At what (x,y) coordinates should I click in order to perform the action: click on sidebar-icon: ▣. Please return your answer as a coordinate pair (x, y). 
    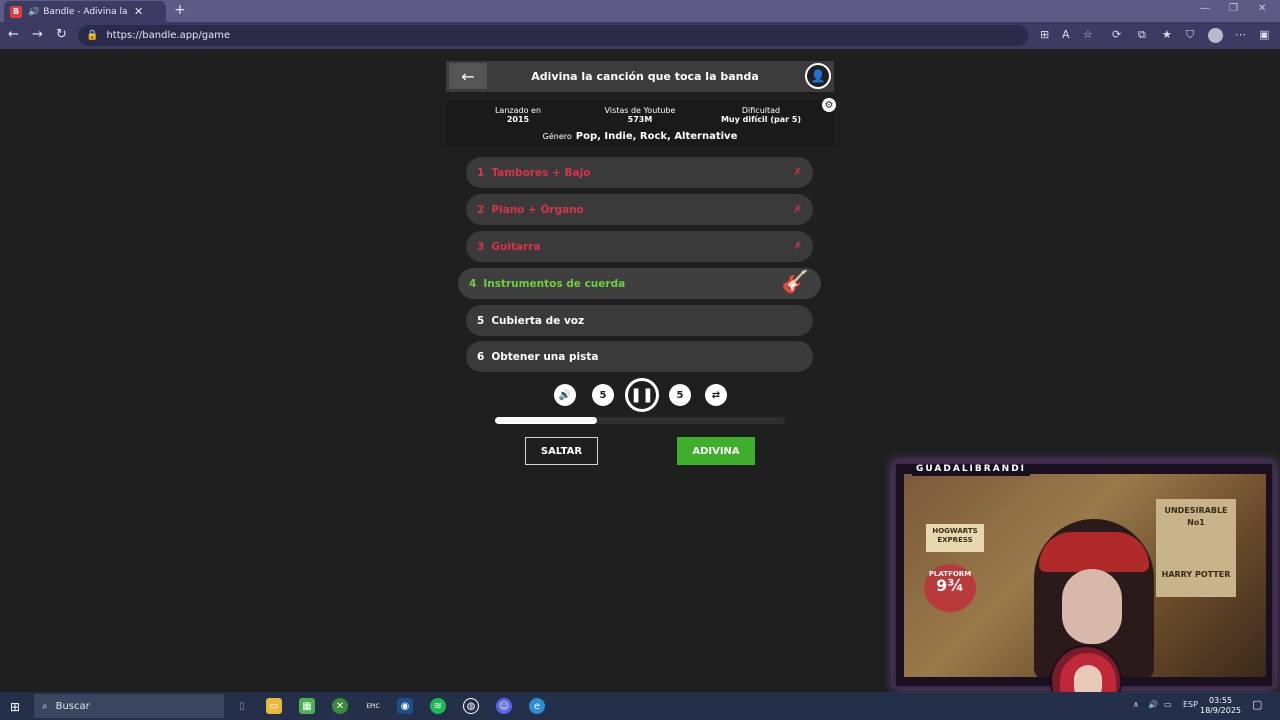
    Looking at the image, I should click on (1264, 34).